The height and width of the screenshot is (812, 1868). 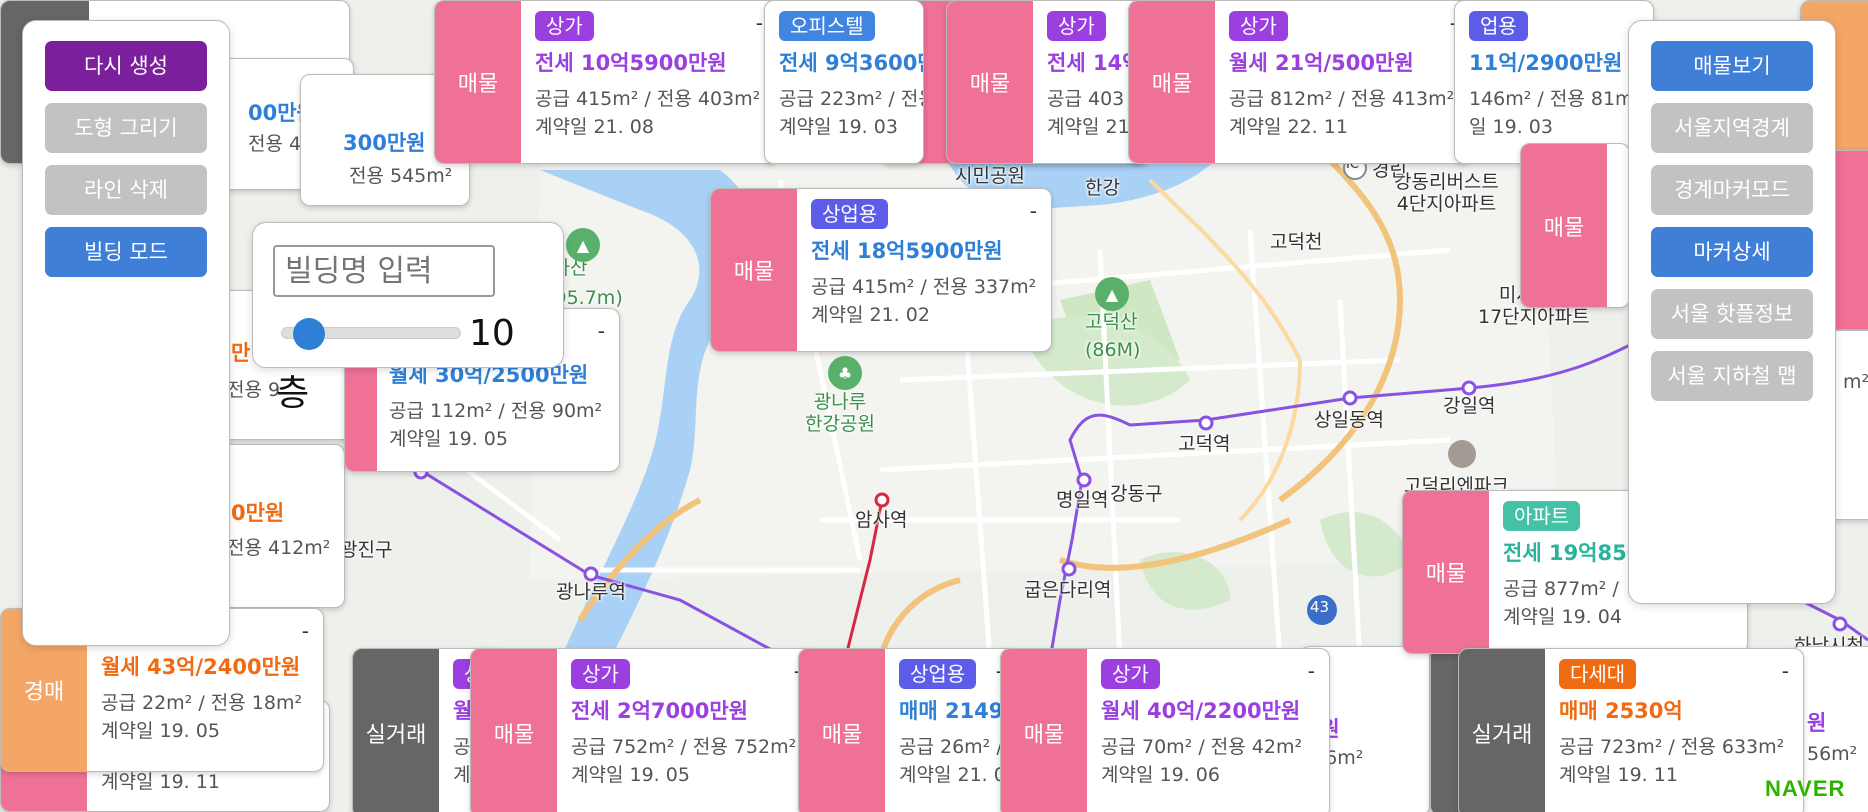 What do you see at coordinates (1732, 252) in the screenshot?
I see `marker-detail-button: 마커상세` at bounding box center [1732, 252].